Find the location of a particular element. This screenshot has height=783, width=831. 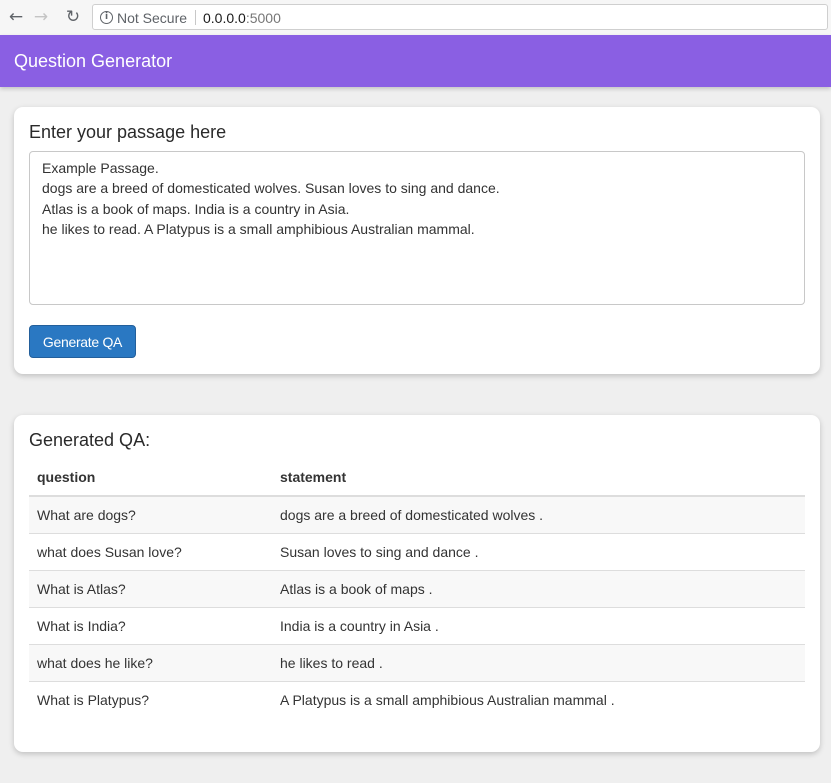

back-arrow-icon: ← is located at coordinates (16, 17).